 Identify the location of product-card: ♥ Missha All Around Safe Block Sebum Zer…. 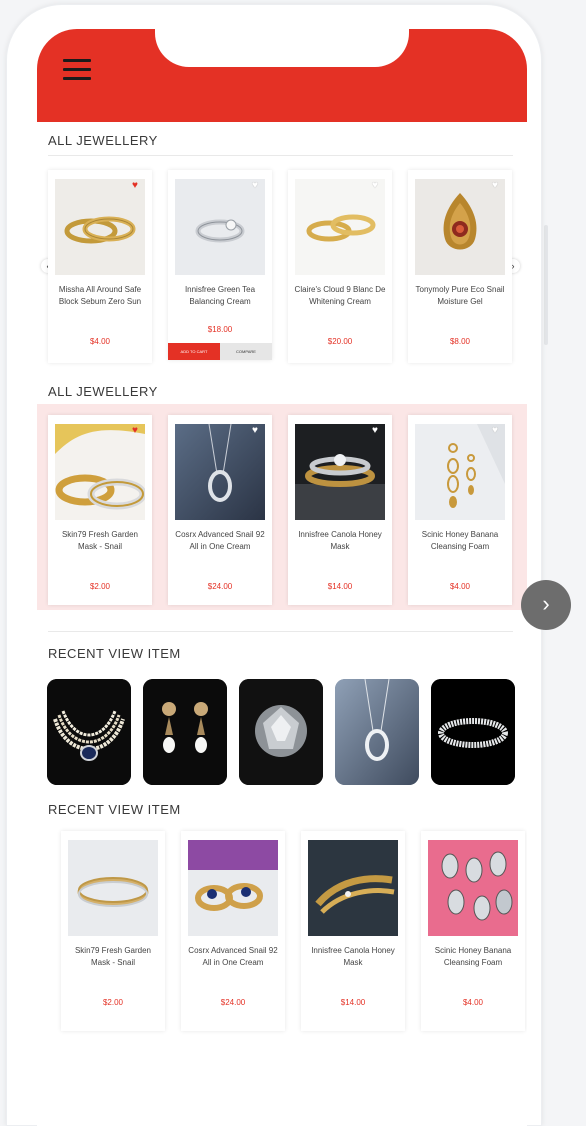
(100, 266).